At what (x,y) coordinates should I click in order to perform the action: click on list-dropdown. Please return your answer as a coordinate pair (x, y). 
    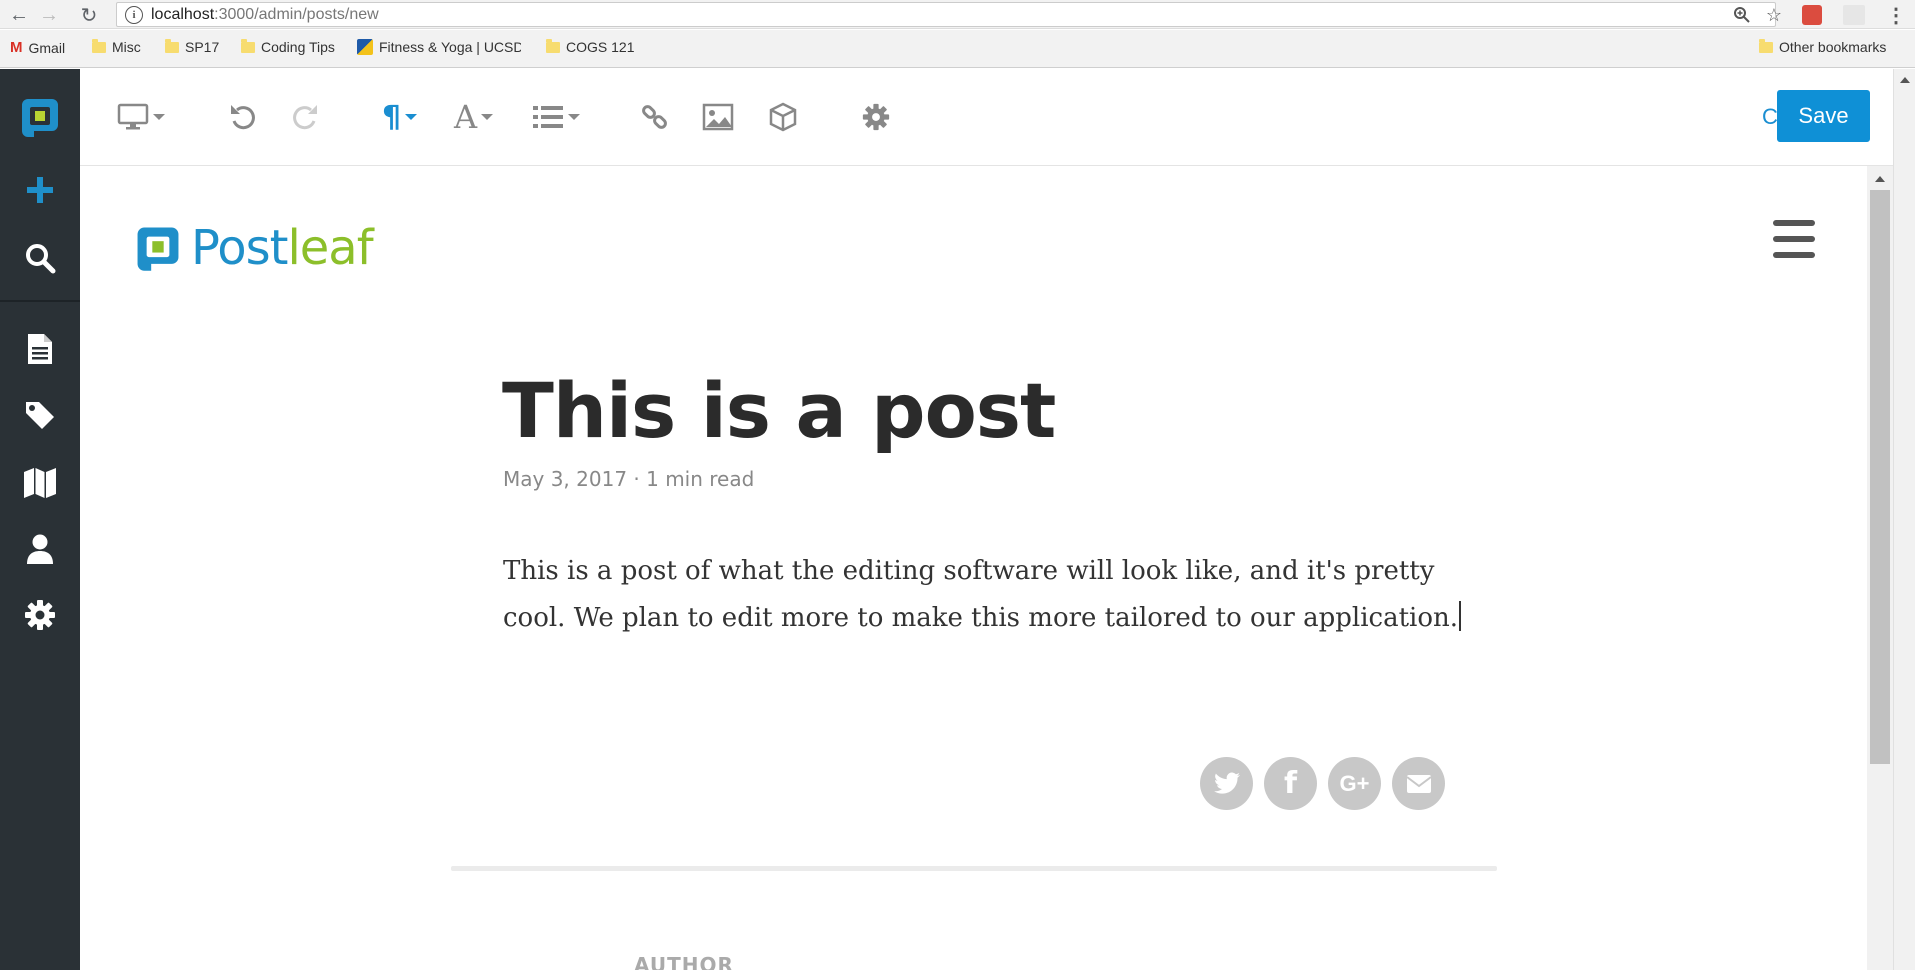
    Looking at the image, I should click on (556, 117).